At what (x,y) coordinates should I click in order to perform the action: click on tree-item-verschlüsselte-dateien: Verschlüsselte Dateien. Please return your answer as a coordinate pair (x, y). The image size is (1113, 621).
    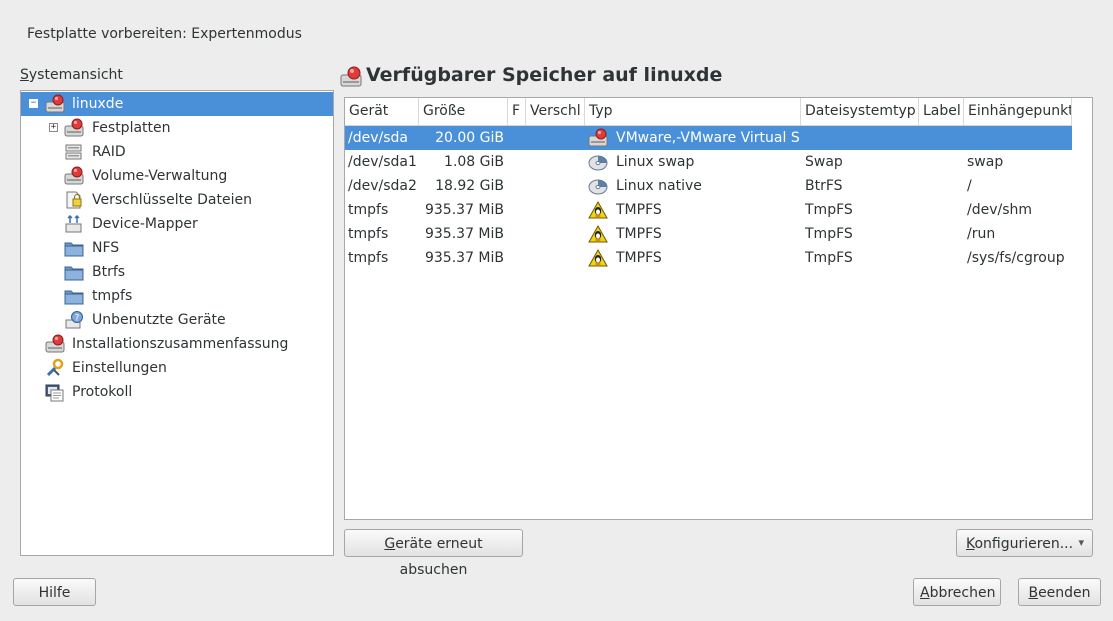
    Looking at the image, I should click on (177, 200).